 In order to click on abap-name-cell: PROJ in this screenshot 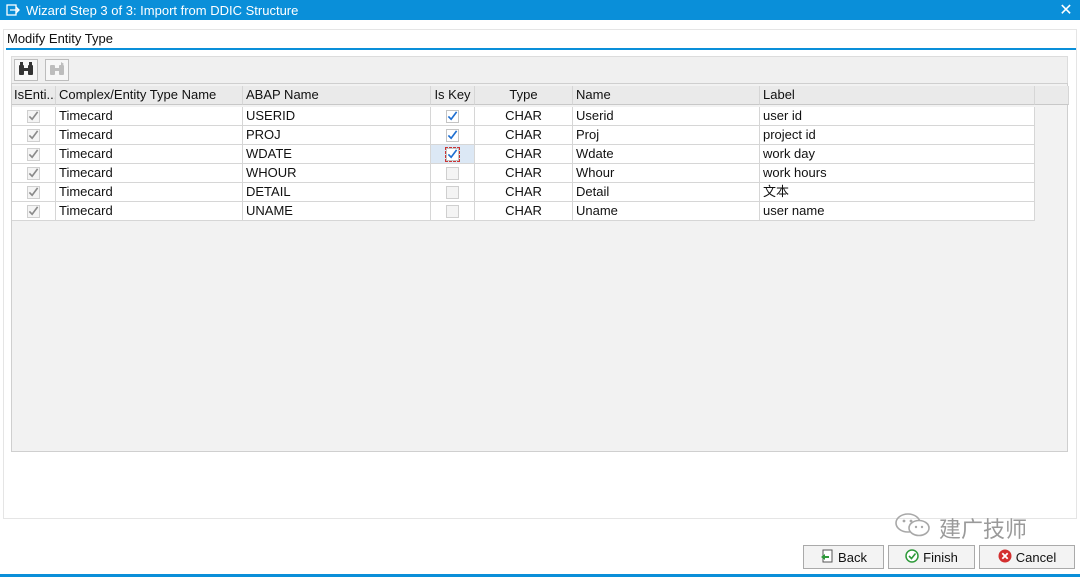, I will do `click(337, 135)`.